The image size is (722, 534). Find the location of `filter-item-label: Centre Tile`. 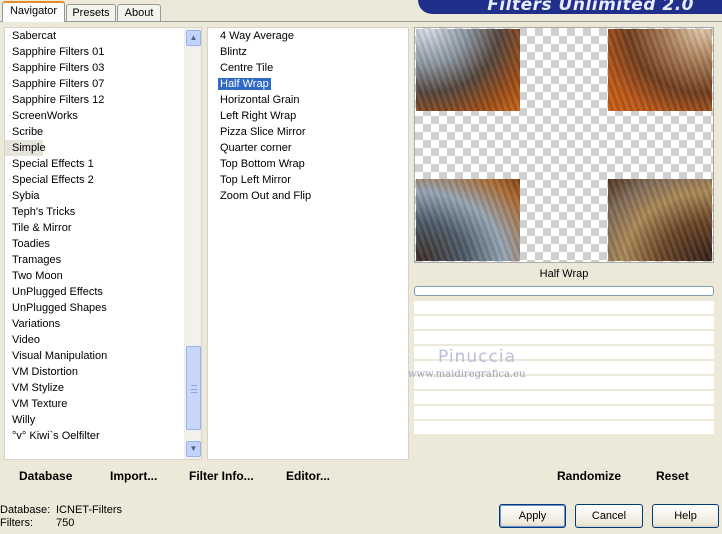

filter-item-label: Centre Tile is located at coordinates (247, 68).